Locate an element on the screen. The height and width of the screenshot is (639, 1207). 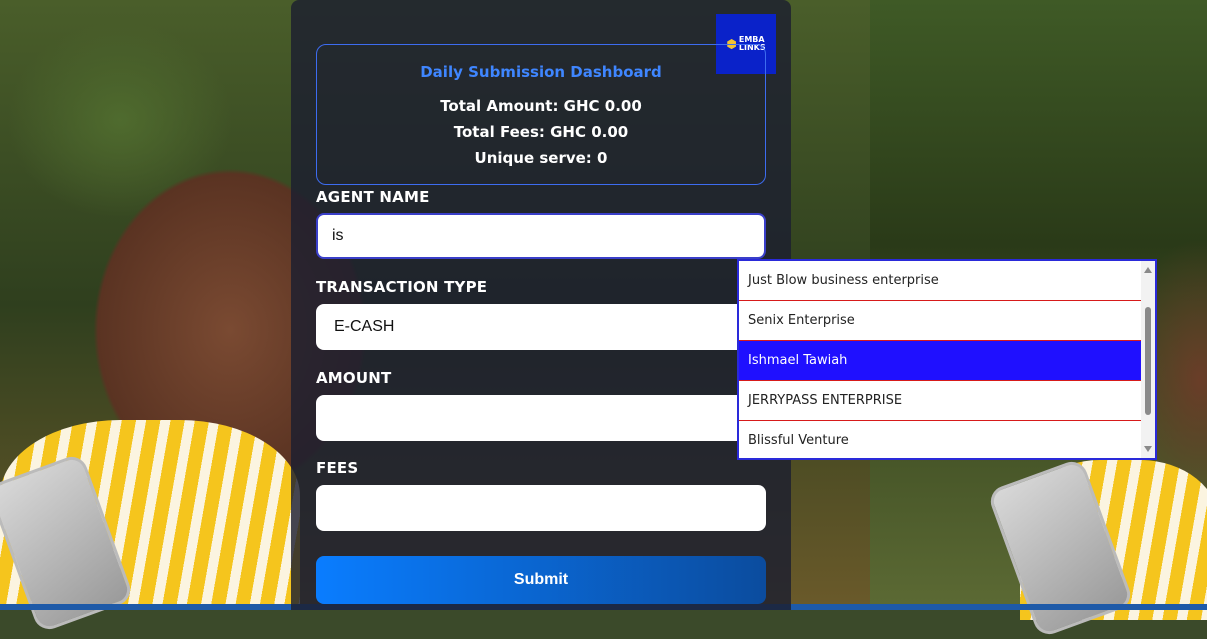
agent-name-value: is is located at coordinates (338, 235).